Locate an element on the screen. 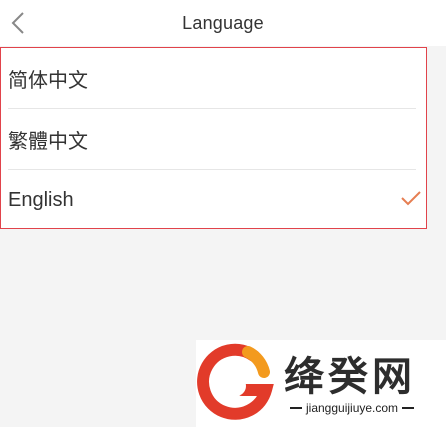 This screenshot has width=446, height=427. language-option-simplified-chinese: 简体中文 is located at coordinates (213, 78).